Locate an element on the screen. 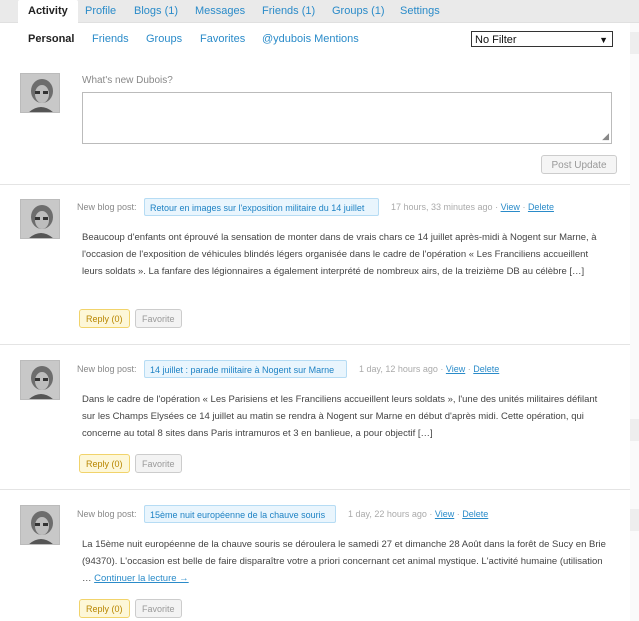  tab-profile: Profile is located at coordinates (100, 11).